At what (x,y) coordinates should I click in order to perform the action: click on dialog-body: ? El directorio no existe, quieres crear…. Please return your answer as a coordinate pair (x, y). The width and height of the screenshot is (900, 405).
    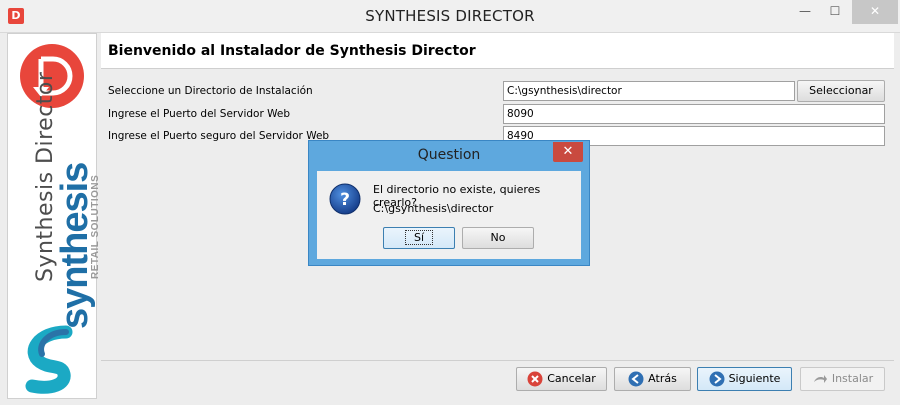
    Looking at the image, I should click on (449, 215).